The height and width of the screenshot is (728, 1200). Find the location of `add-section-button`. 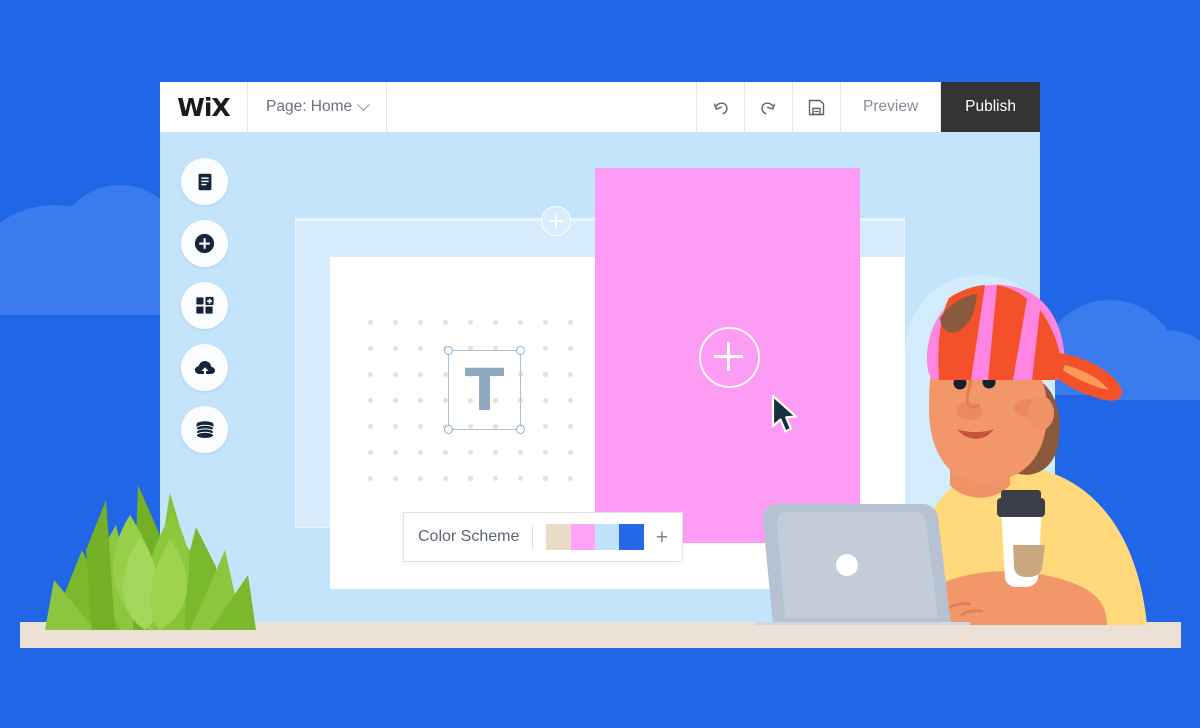

add-section-button is located at coordinates (556, 221).